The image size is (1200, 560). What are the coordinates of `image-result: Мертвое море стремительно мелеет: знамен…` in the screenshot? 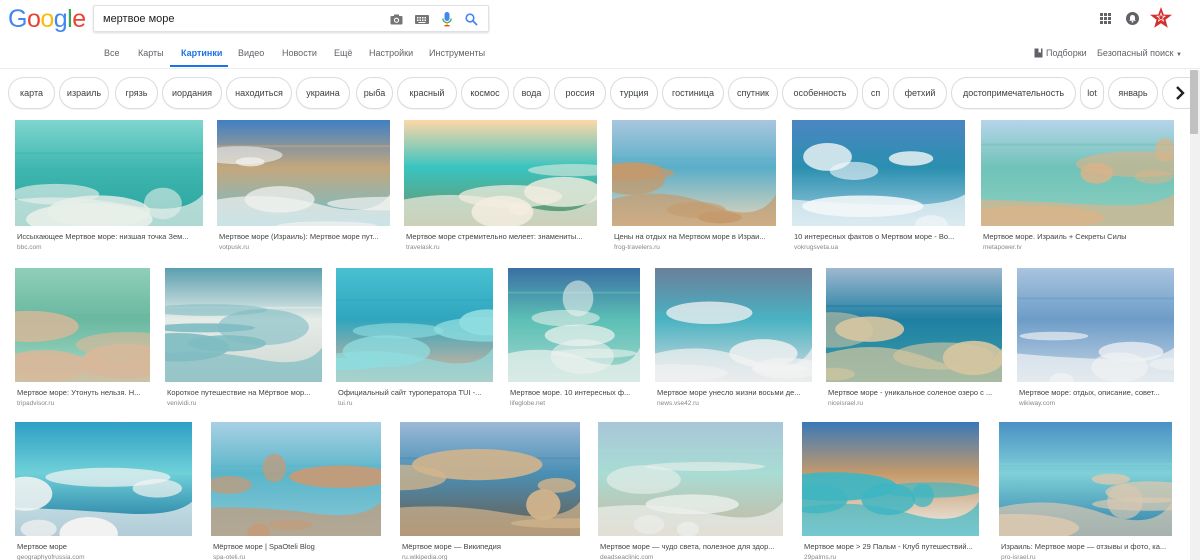 It's located at (500, 188).